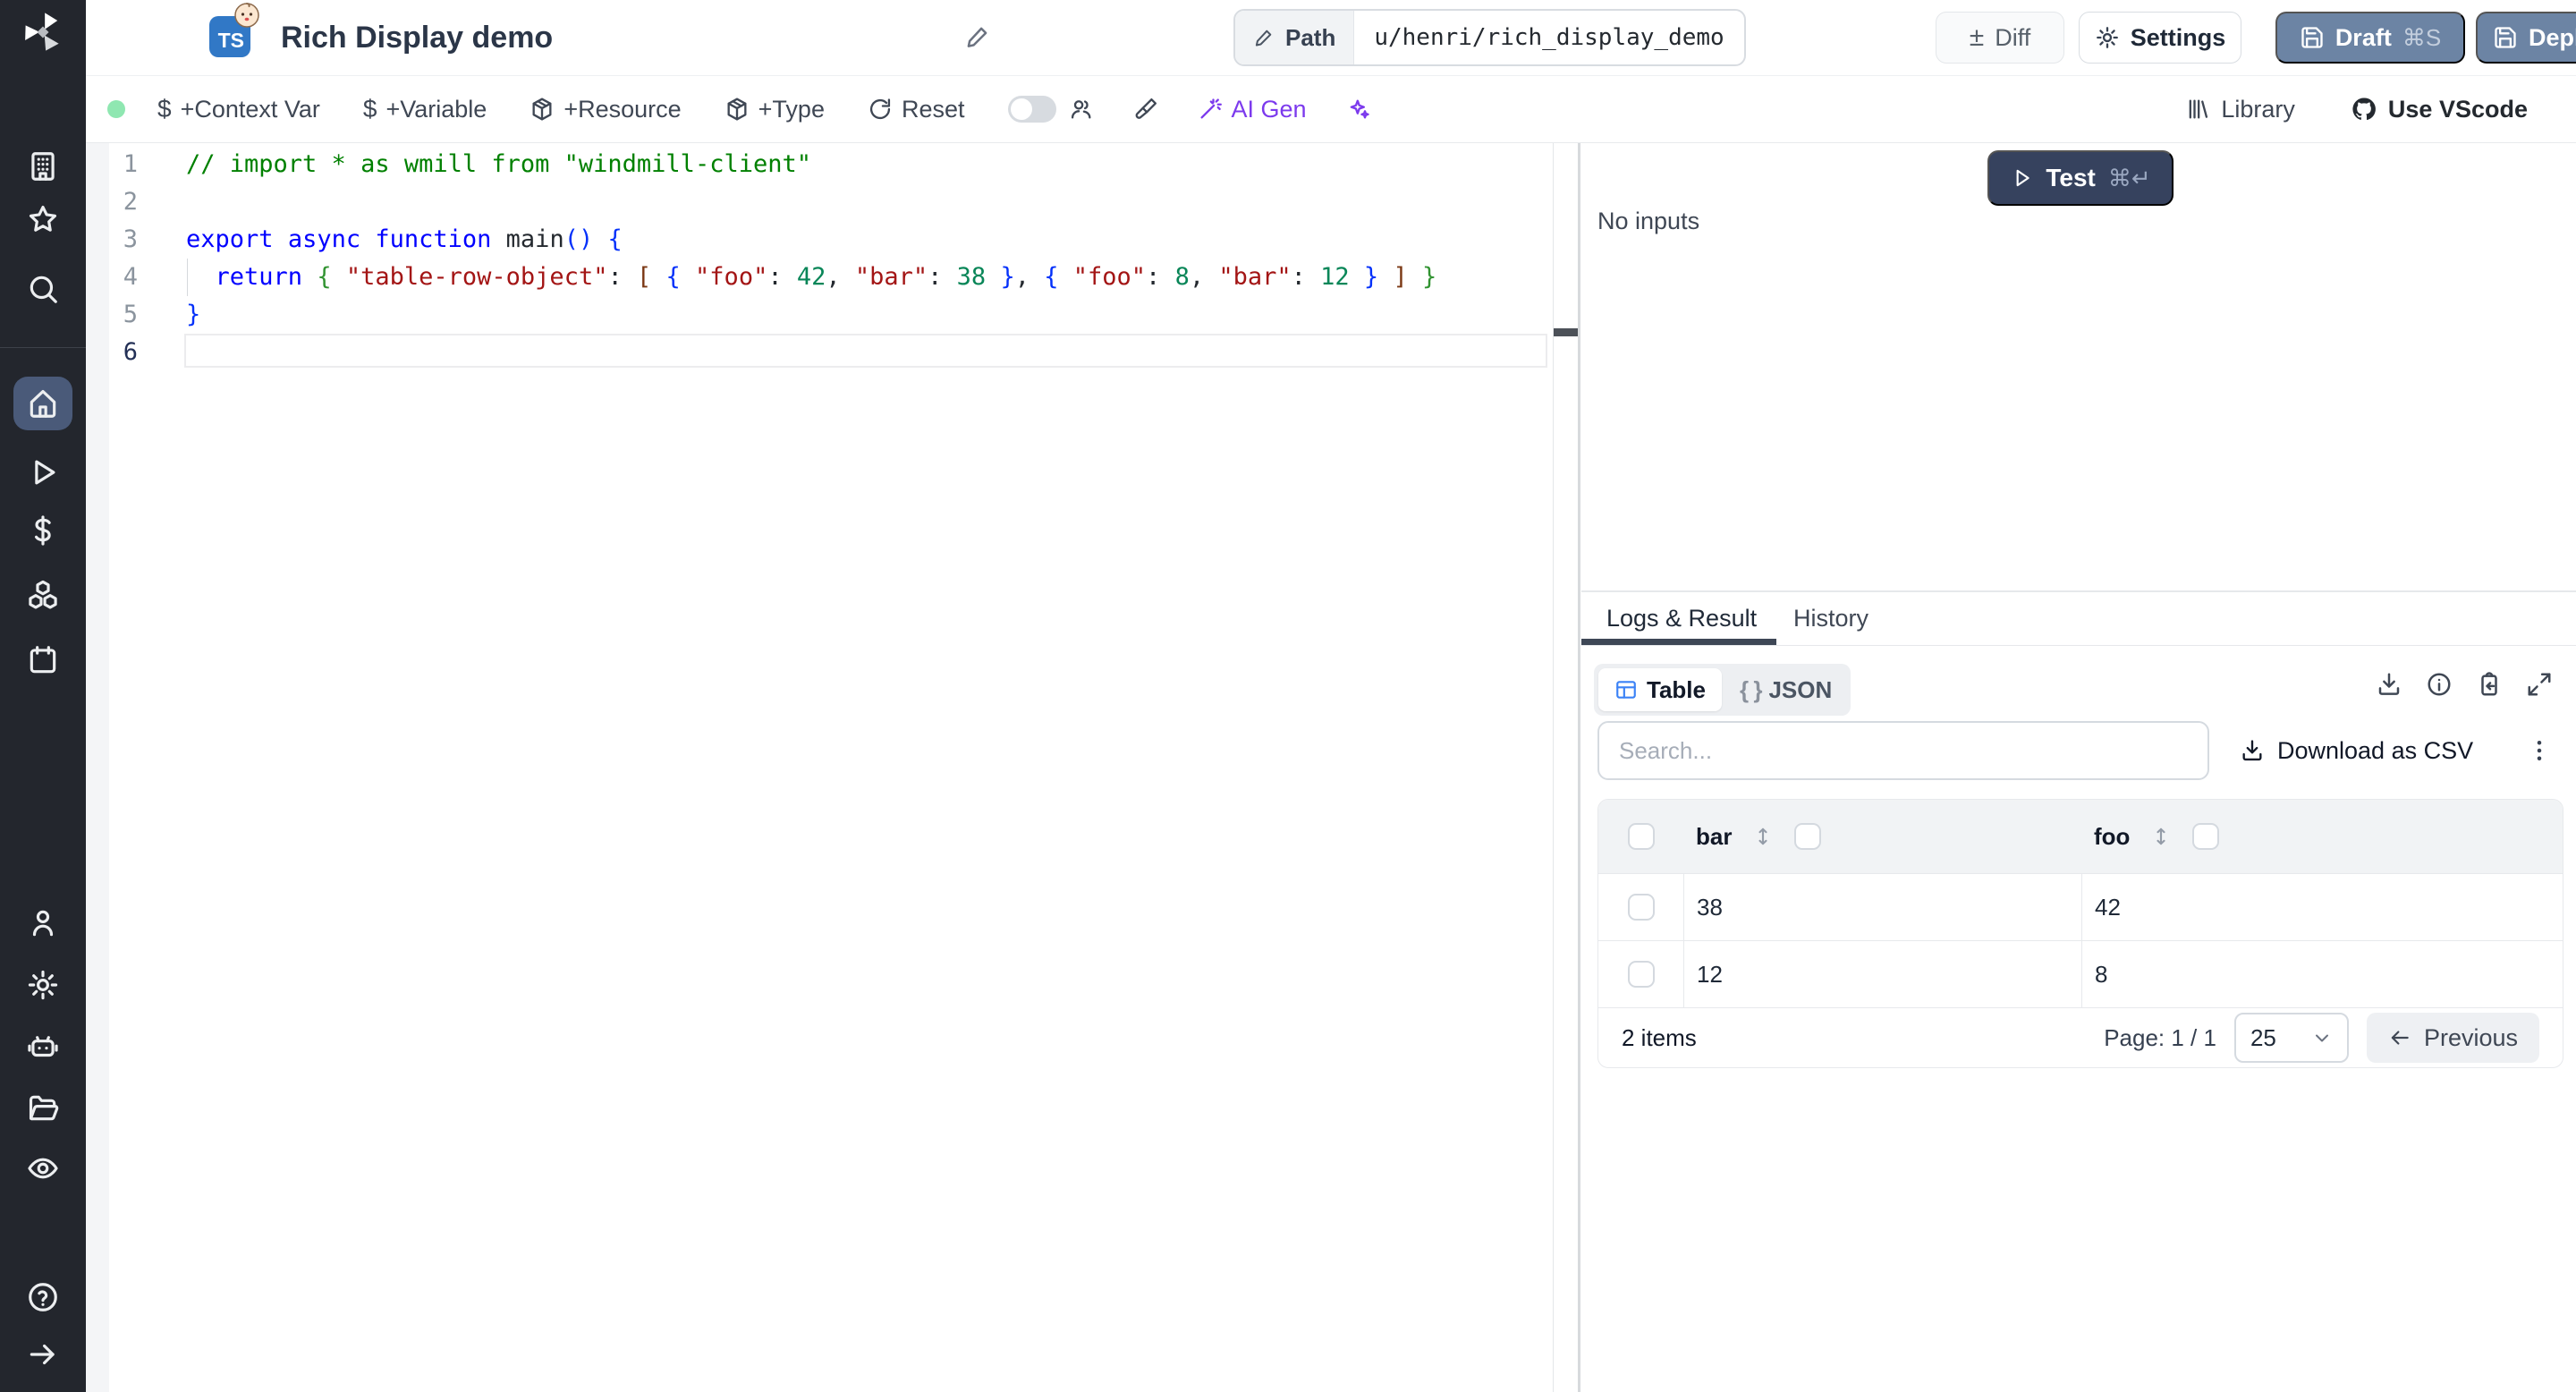  I want to click on kebab-menu-icon, so click(2539, 750).